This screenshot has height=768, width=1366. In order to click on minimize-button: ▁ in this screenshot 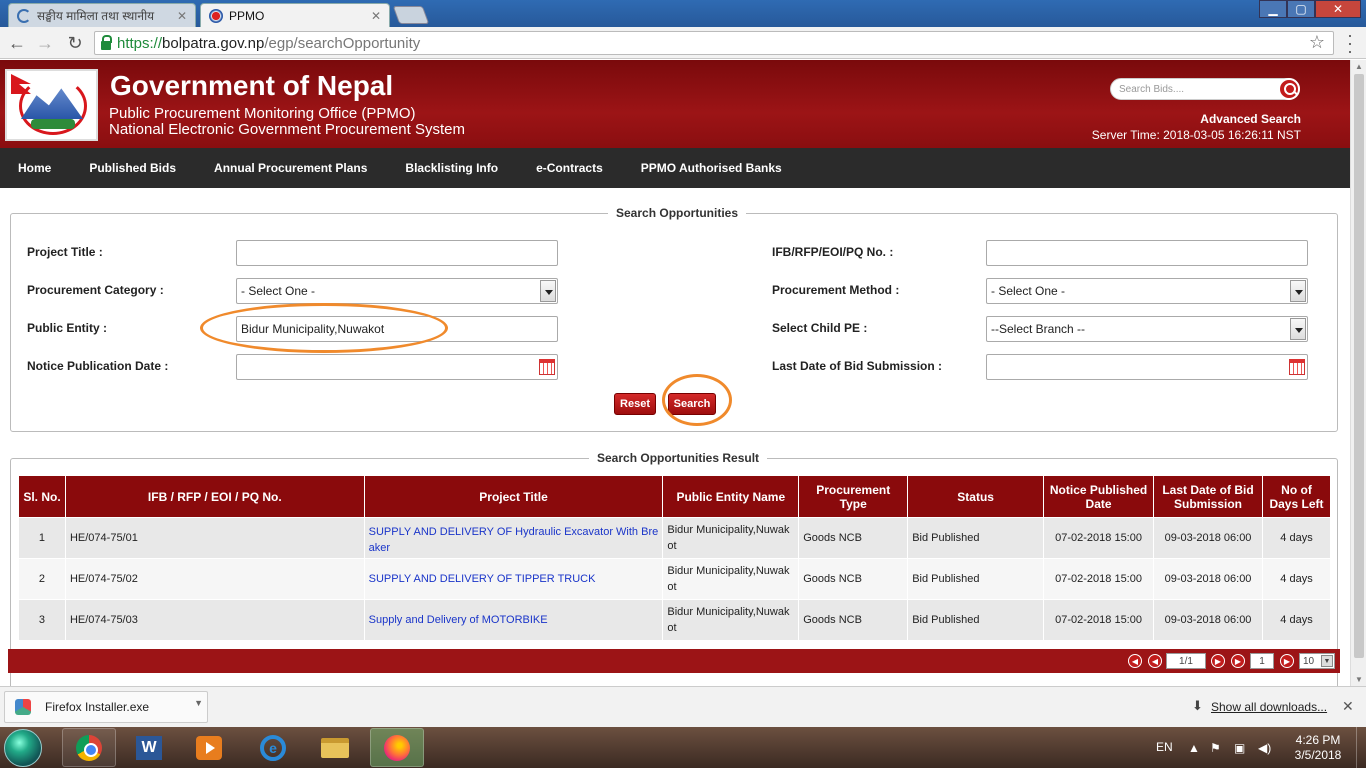, I will do `click(1273, 9)`.